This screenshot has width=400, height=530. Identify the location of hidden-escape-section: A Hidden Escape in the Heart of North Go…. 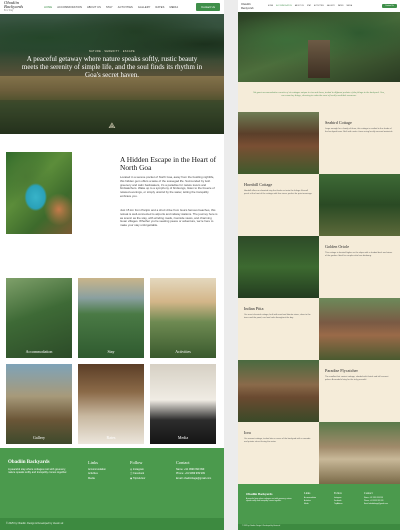
(112, 202).